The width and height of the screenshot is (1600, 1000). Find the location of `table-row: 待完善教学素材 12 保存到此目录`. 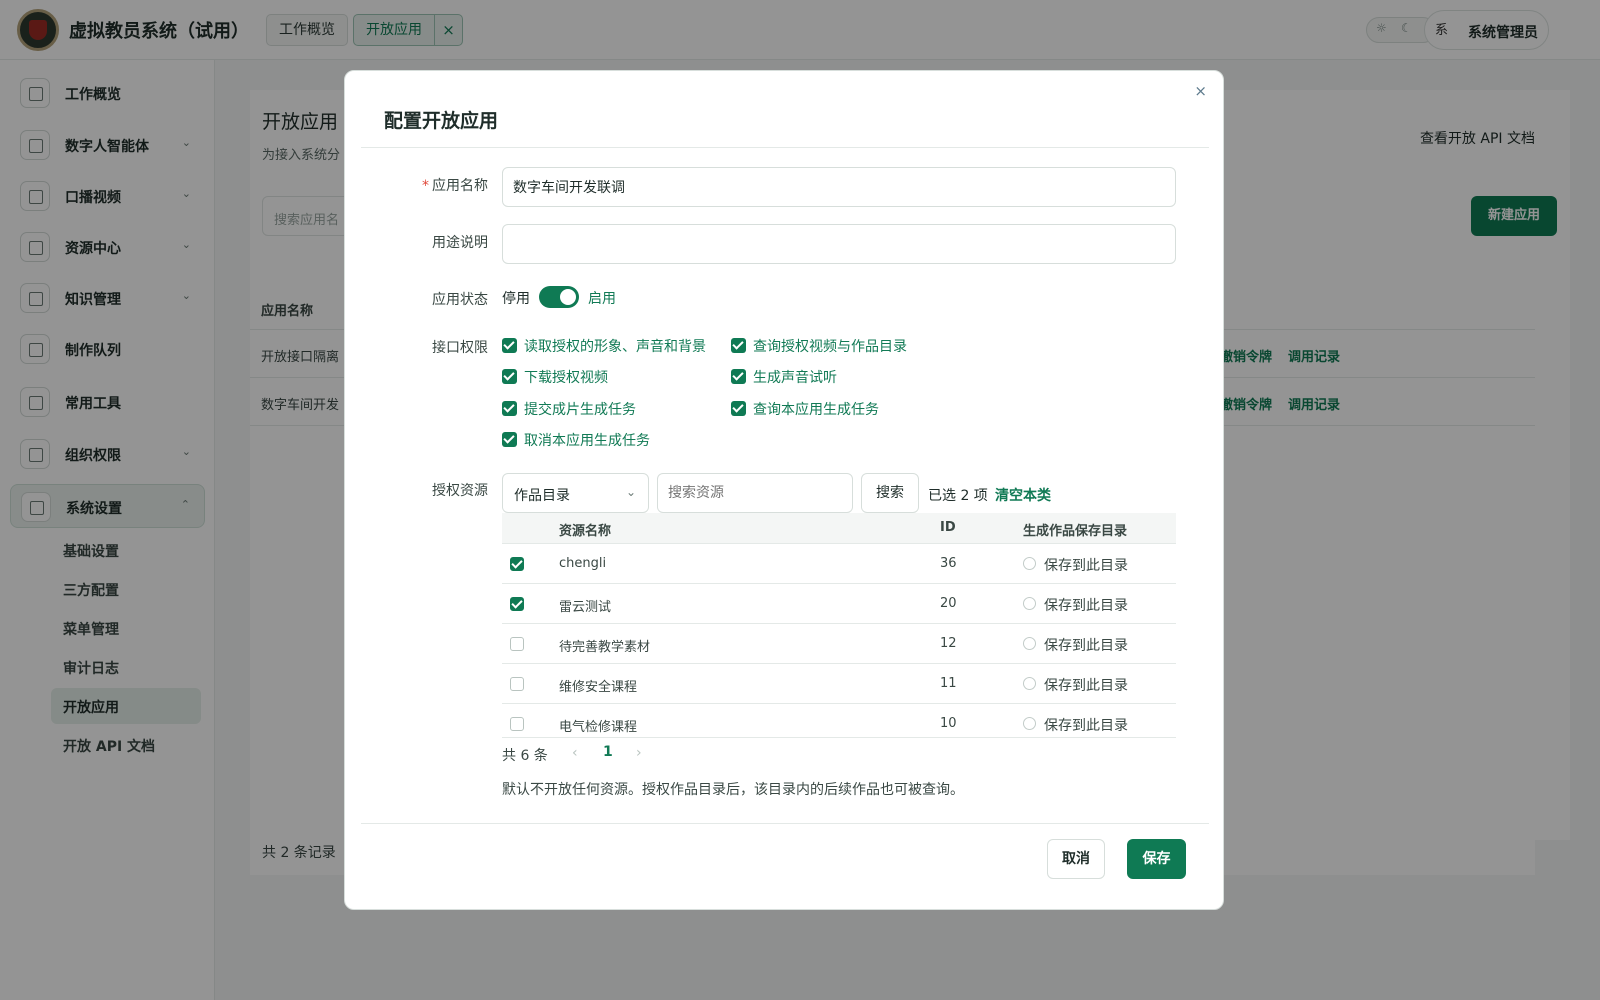

table-row: 待完善教学素材 12 保存到此目录 is located at coordinates (839, 644).